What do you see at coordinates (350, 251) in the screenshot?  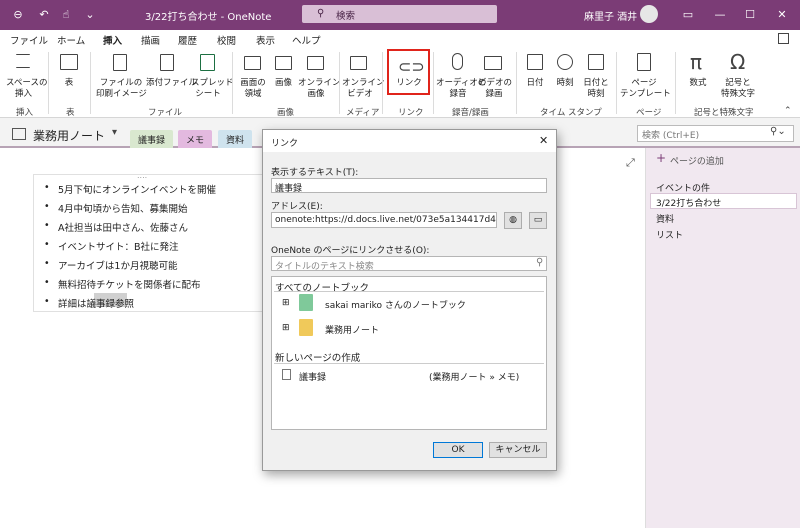 I see `link-to-page-label: OneNote のページにリンクさせる(O):` at bounding box center [350, 251].